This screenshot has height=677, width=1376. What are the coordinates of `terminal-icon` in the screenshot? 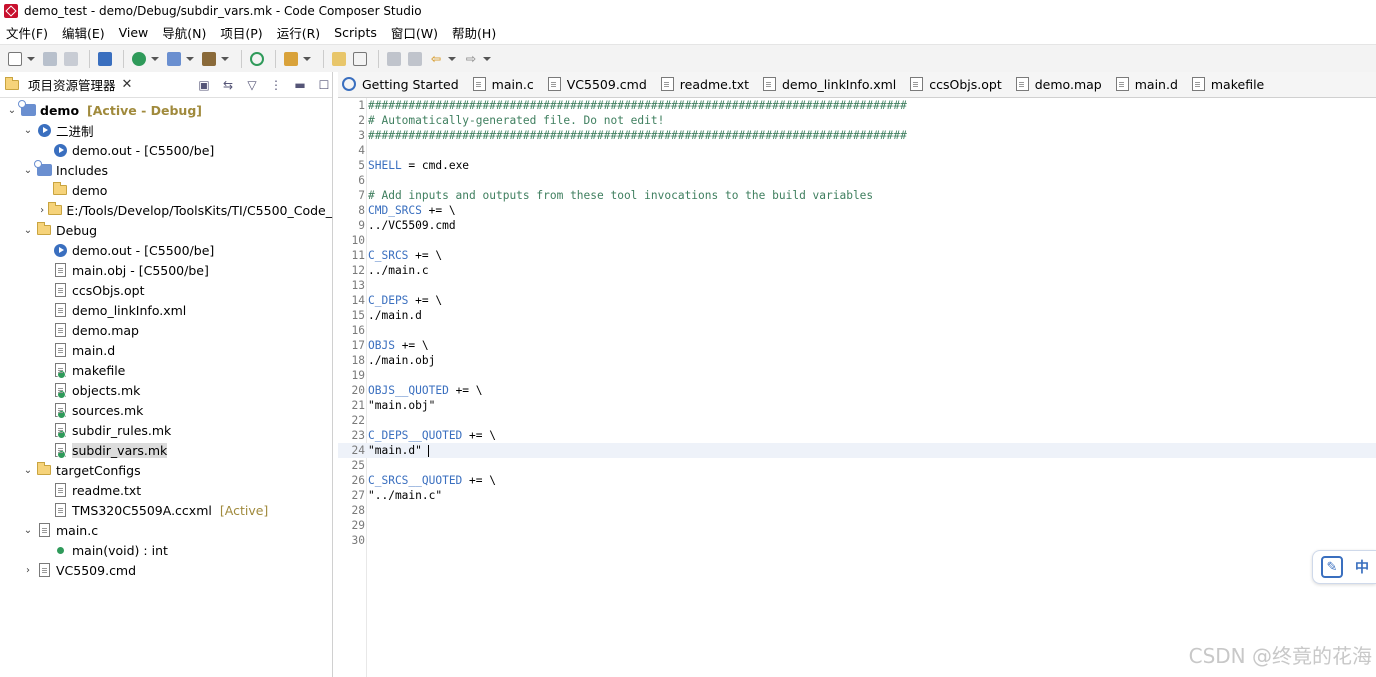 It's located at (105, 59).